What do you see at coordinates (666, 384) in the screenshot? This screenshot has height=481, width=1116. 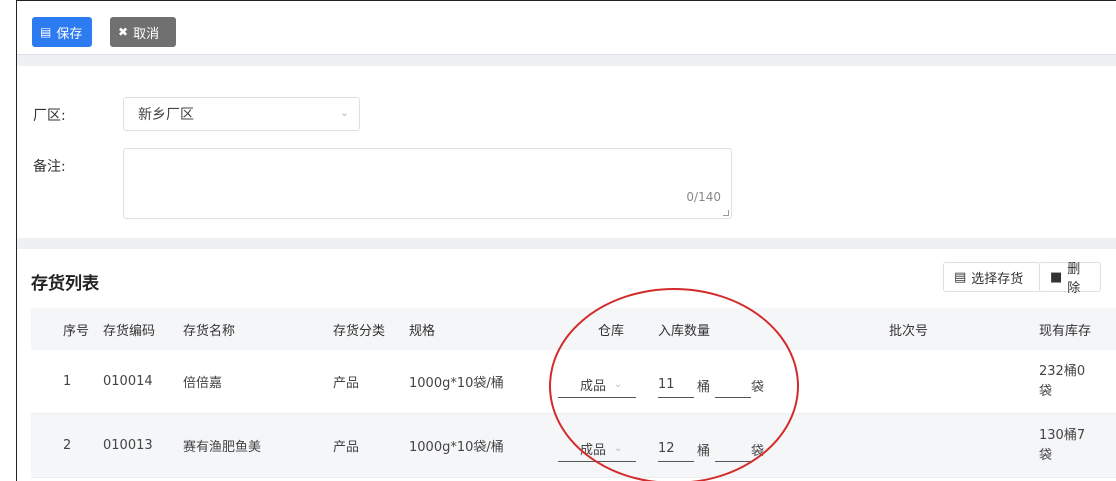 I see `qty-barrel-value: 11` at bounding box center [666, 384].